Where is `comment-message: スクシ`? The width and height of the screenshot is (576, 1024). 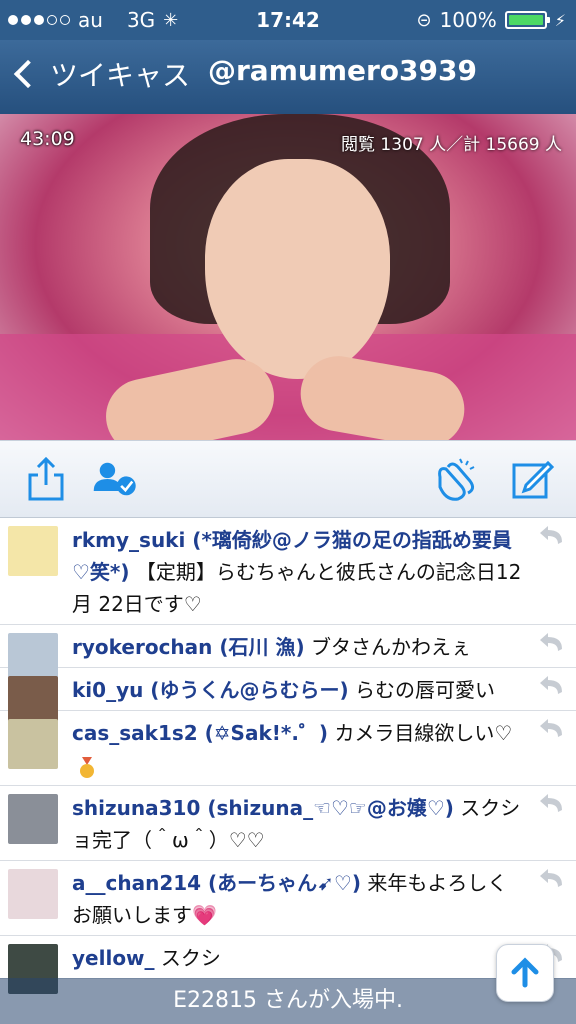
comment-message: スクシ is located at coordinates (190, 958).